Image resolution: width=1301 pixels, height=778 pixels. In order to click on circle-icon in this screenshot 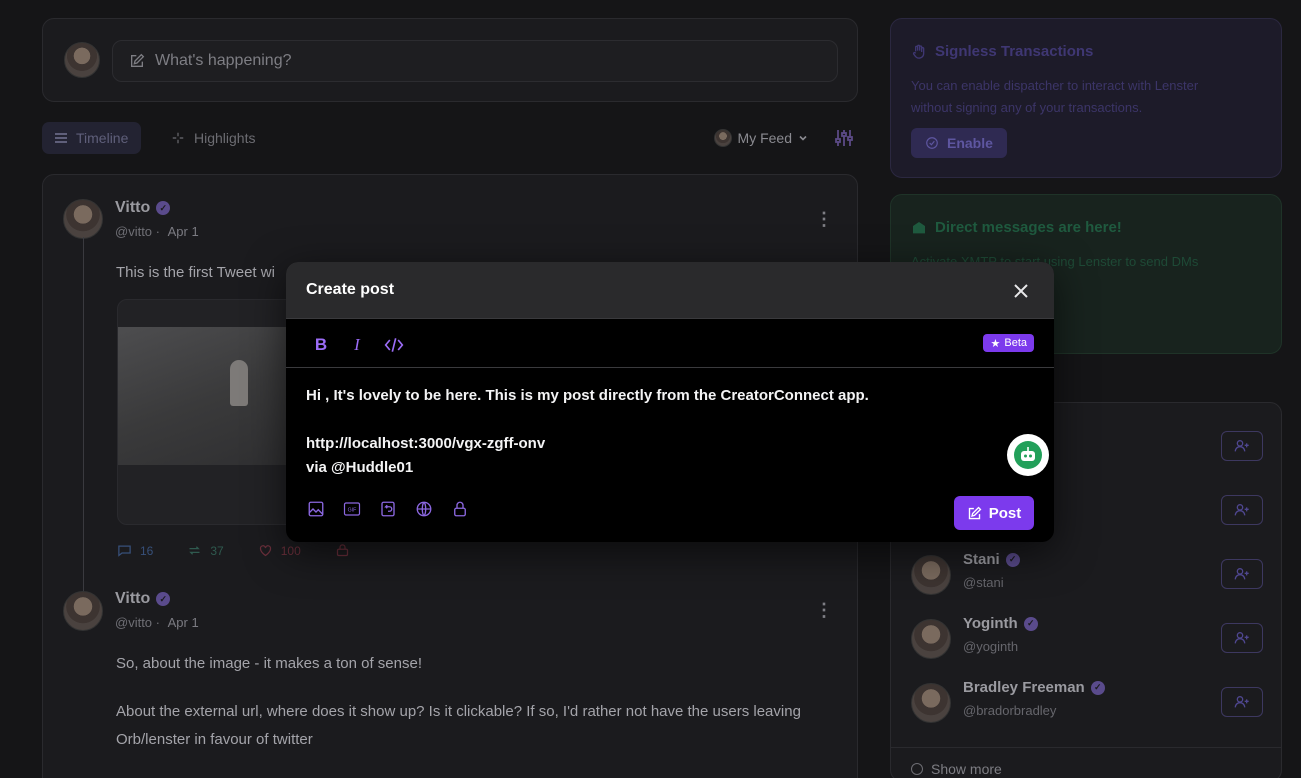, I will do `click(917, 769)`.